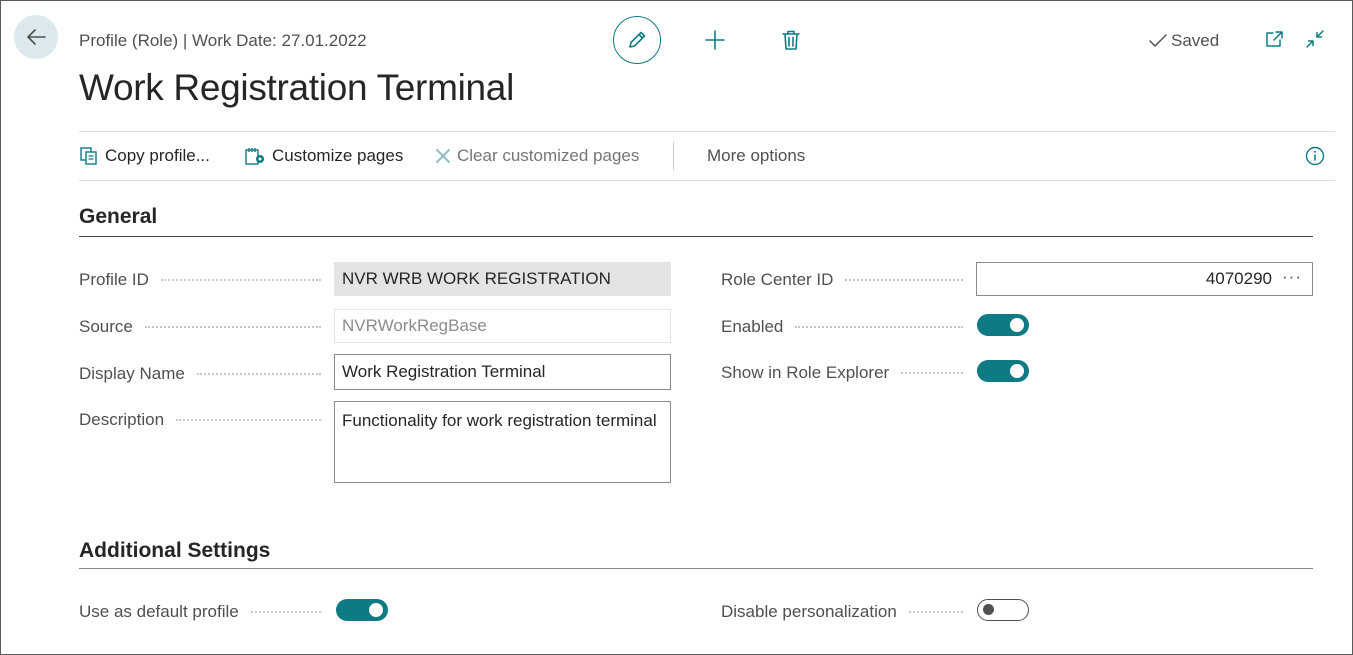  I want to click on show-in-role-explorer-toggle, so click(1003, 371).